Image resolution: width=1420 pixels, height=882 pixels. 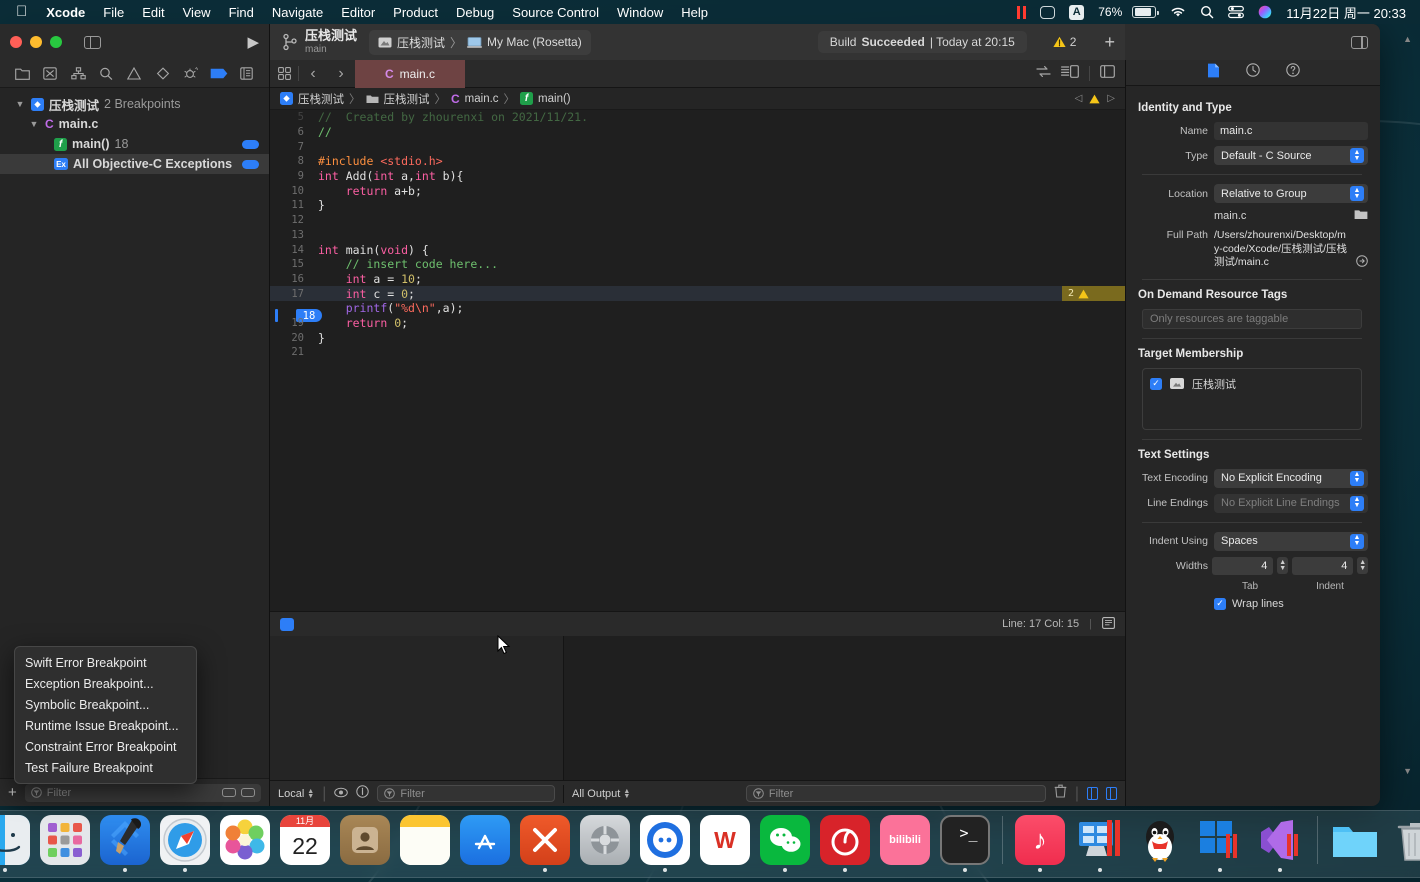 What do you see at coordinates (305, 843) in the screenshot?
I see `dock-item-calendar: 11月 22` at bounding box center [305, 843].